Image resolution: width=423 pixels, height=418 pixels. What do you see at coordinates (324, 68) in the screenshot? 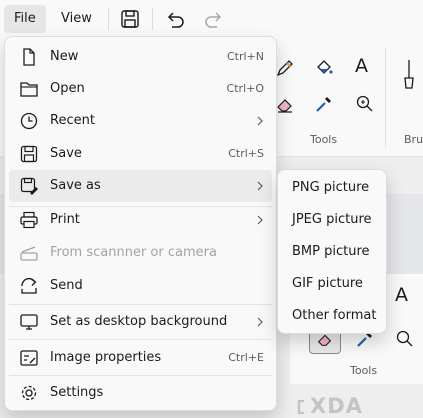
I see `fill-bucket-icon` at bounding box center [324, 68].